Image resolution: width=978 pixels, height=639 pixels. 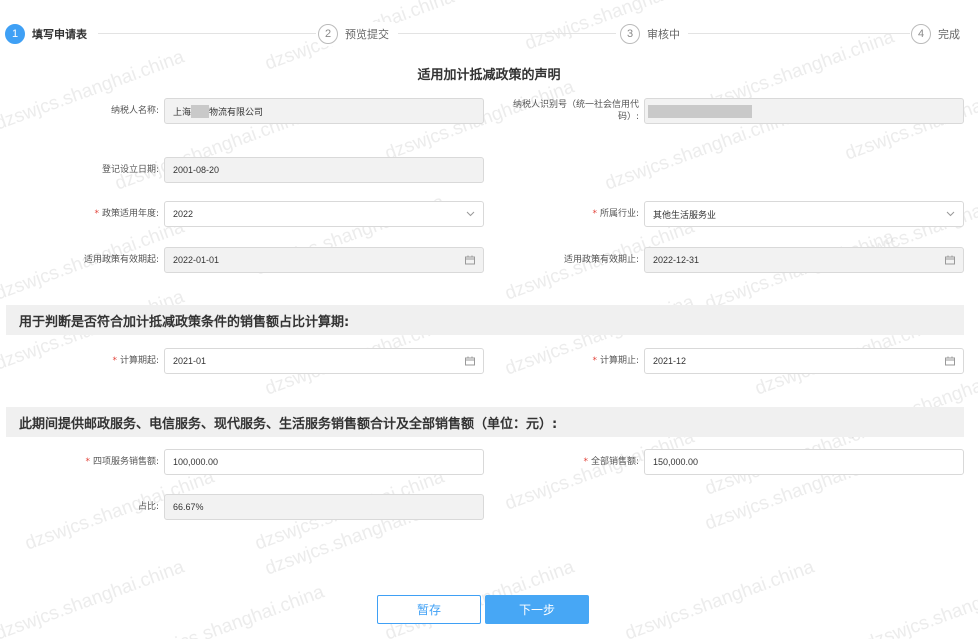 I want to click on valid-end-row: 适用政策有效期止: 2022-12-31, so click(x=732, y=260).